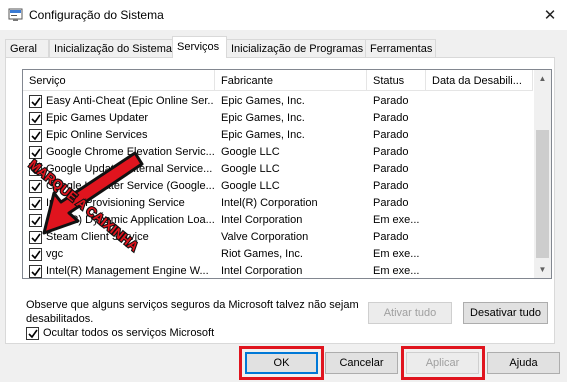 The image size is (567, 382). I want to click on service-vendor: Valve Corporation, so click(265, 237).